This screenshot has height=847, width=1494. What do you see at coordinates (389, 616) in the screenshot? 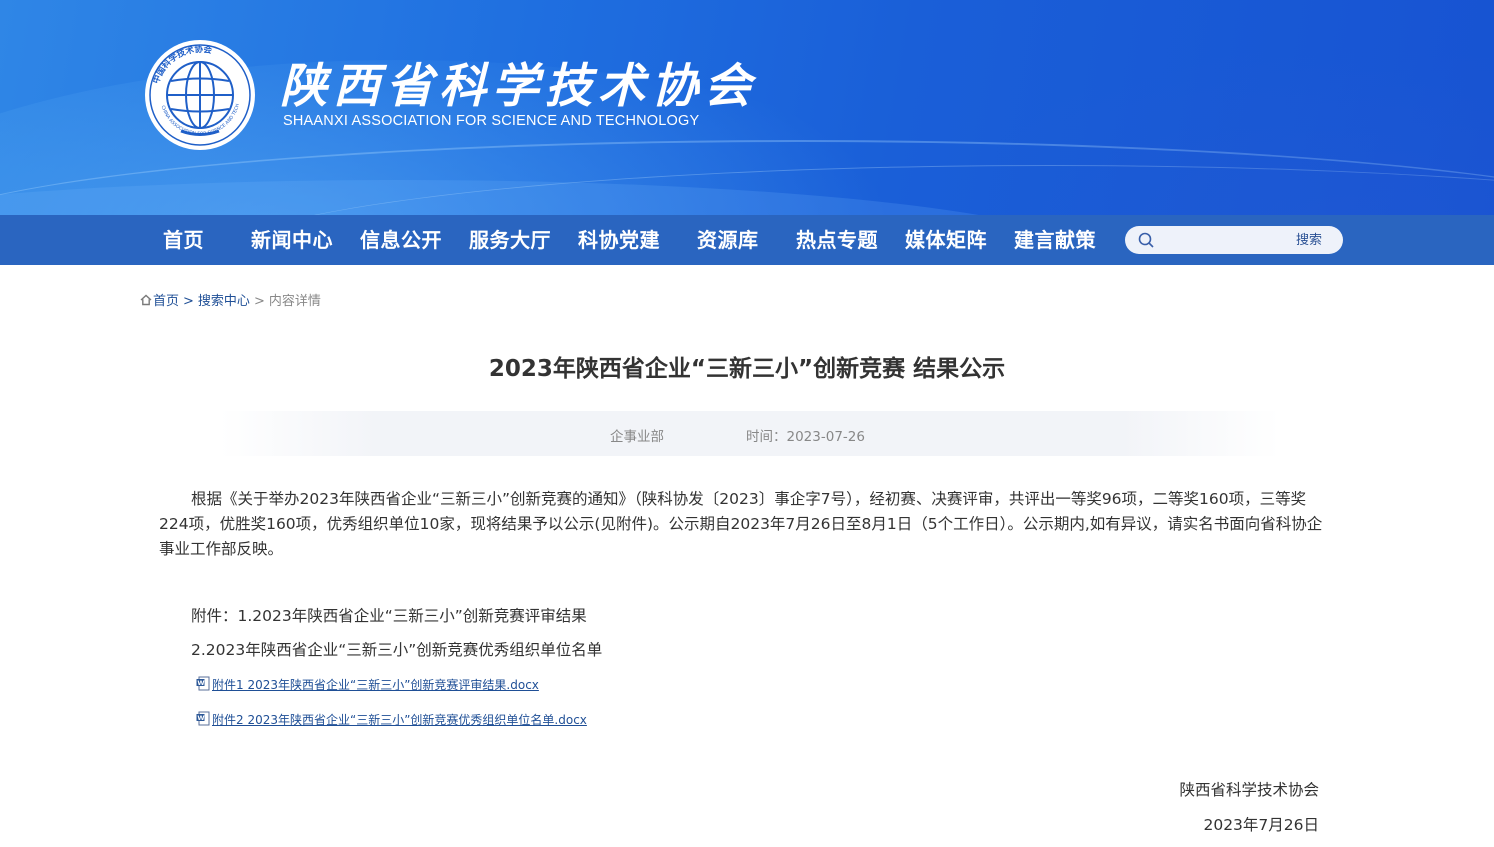
I see `attachment-line-1: 附件：1.2023年陕西省企业“三新三小”创新竞赛评审结果` at bounding box center [389, 616].